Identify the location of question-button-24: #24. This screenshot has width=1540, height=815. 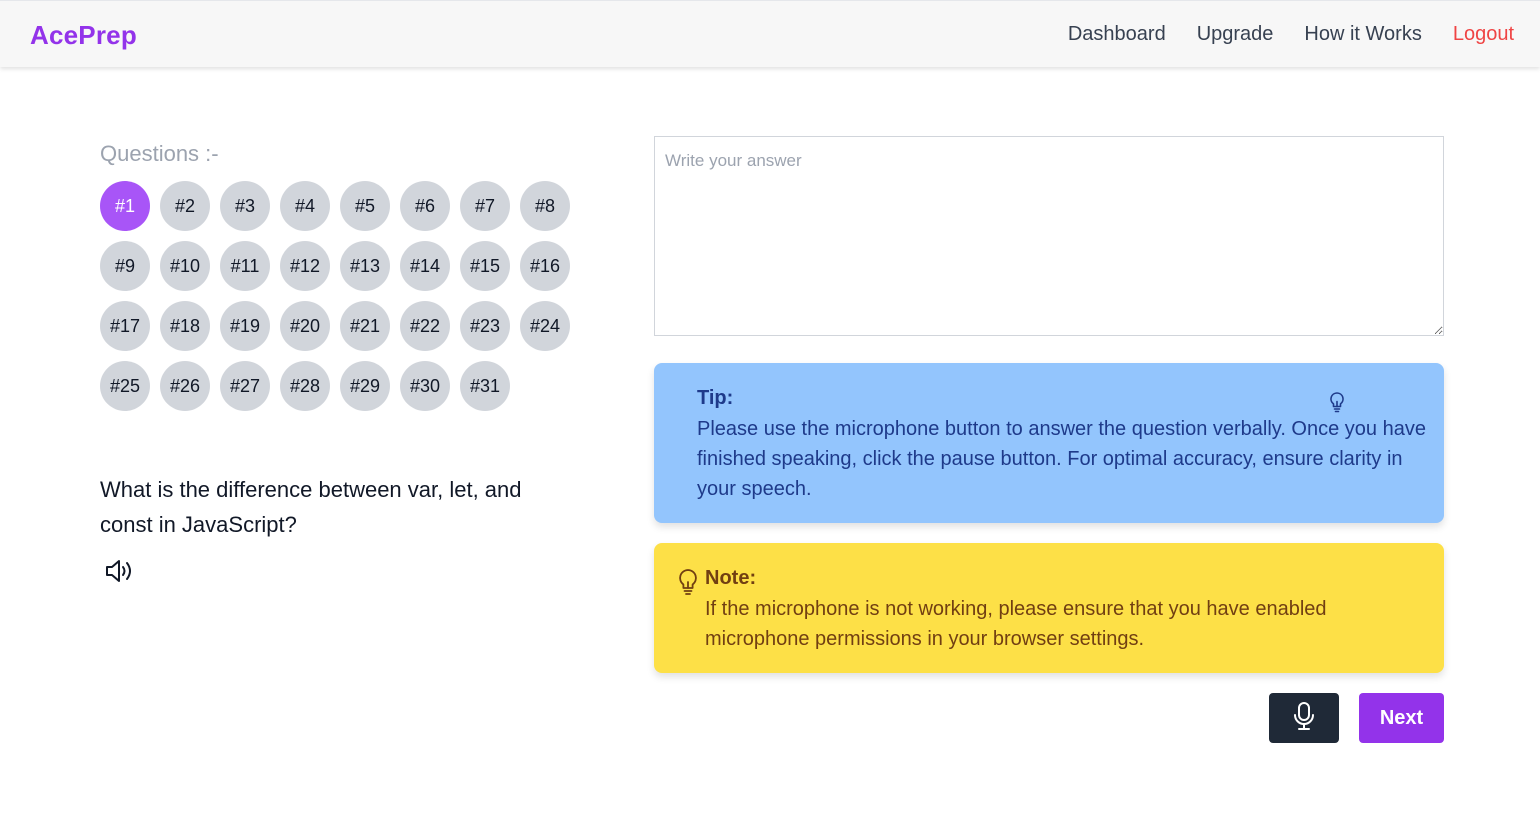
(545, 326).